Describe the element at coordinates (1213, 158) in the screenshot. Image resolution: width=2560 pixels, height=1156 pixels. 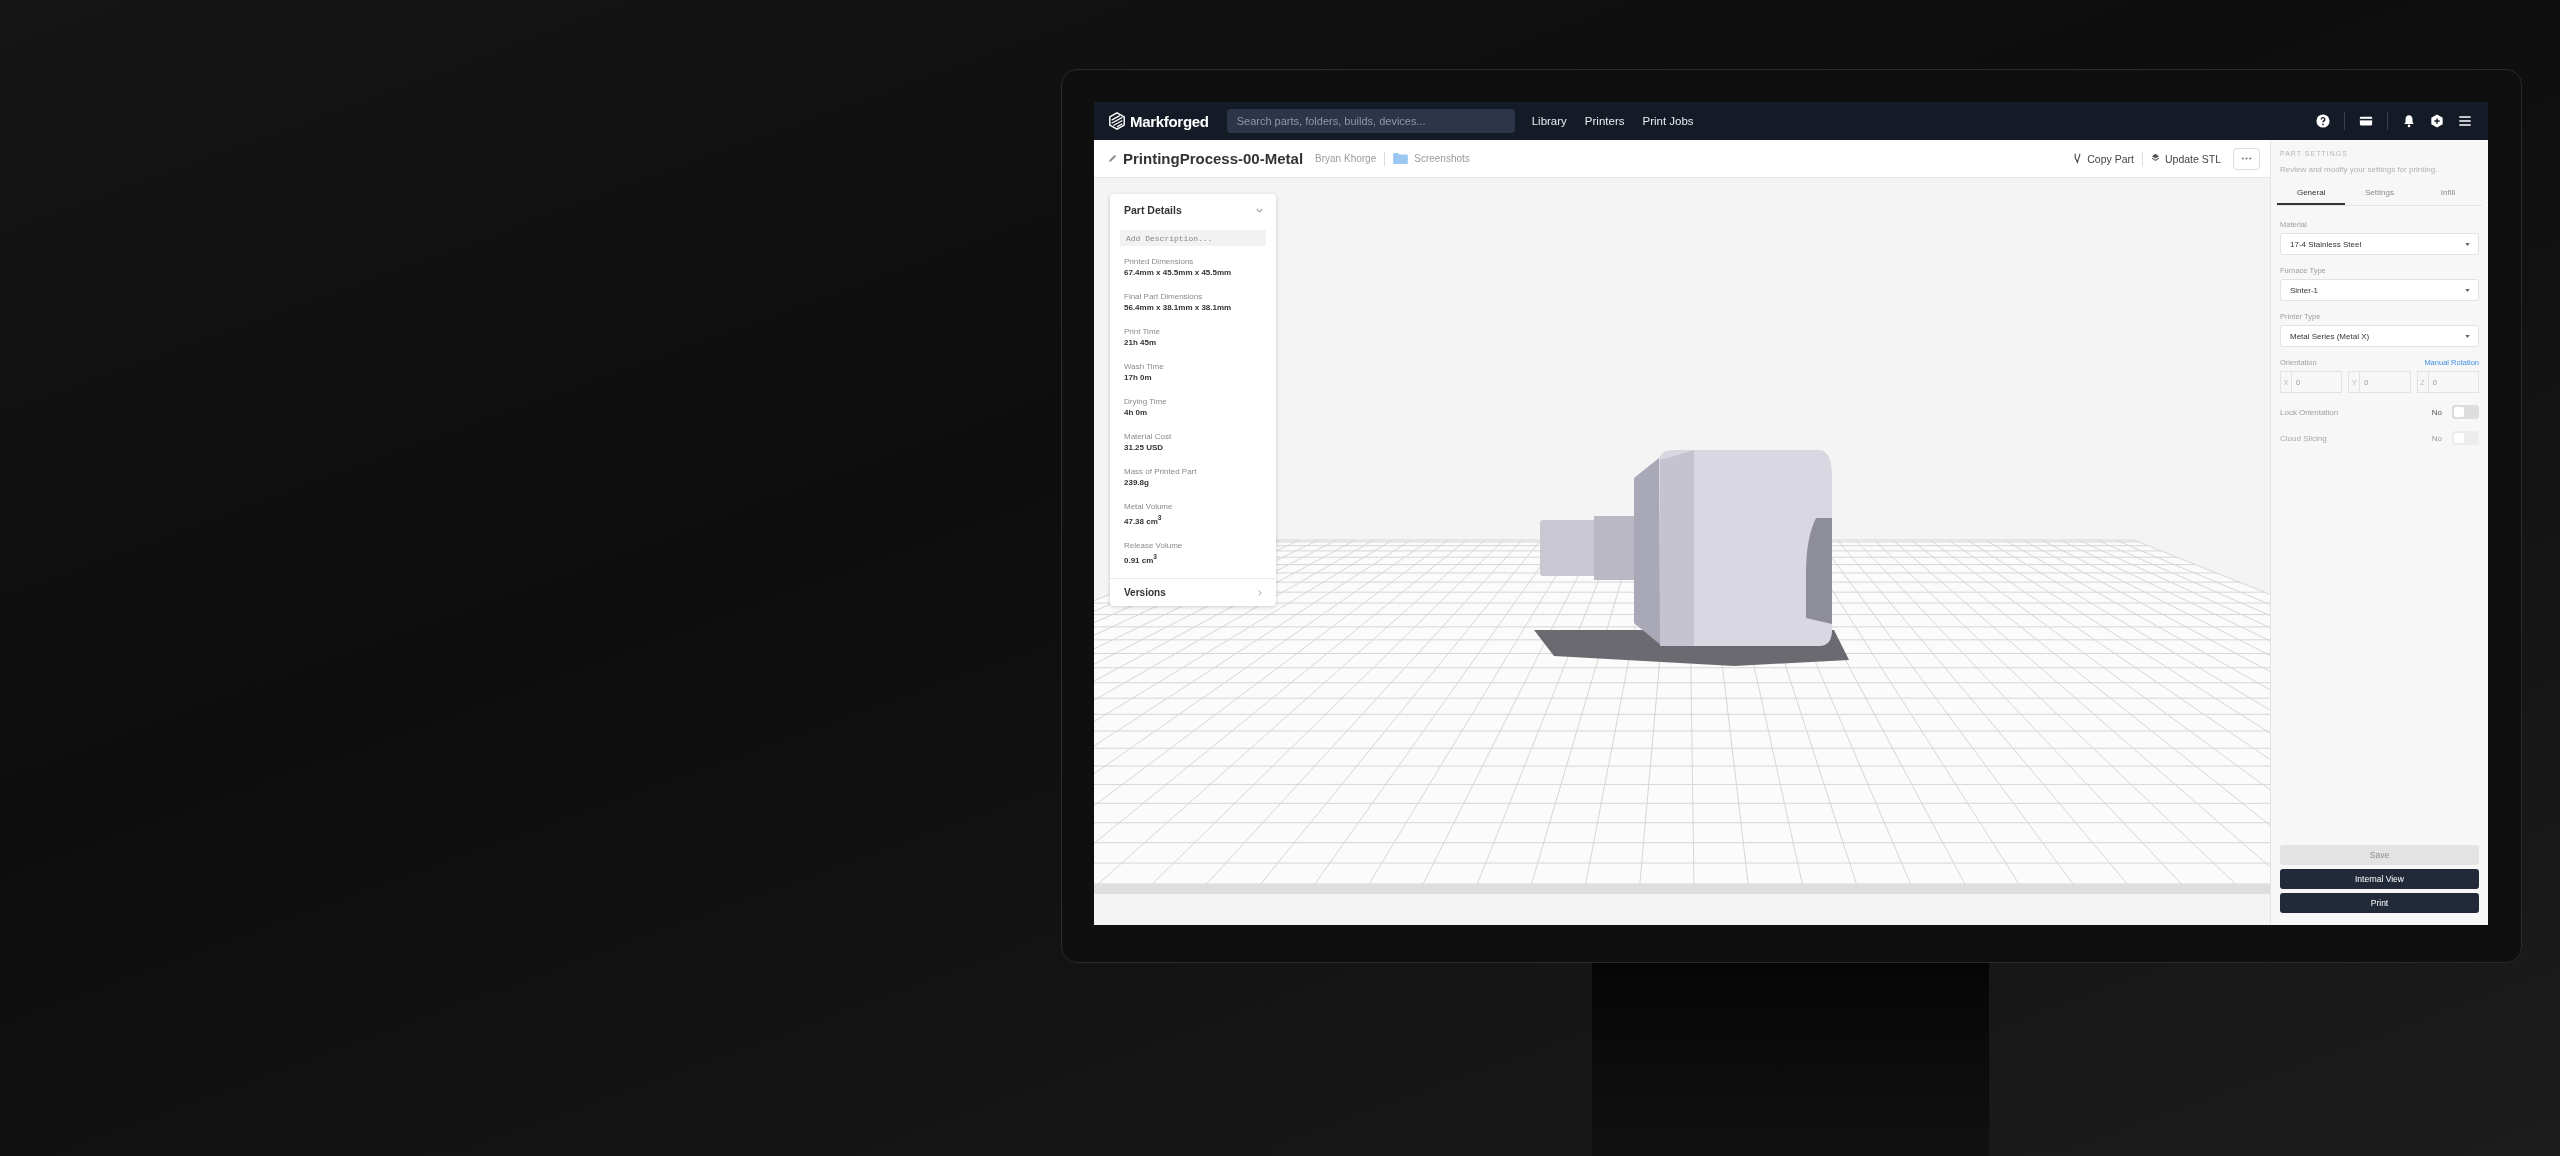
I see `part-title: PrintingProcess-00-Metal` at that location.